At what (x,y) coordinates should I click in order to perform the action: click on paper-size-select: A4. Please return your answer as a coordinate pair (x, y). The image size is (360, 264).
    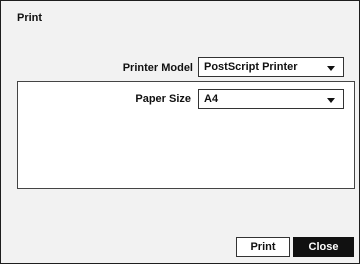
    Looking at the image, I should click on (271, 99).